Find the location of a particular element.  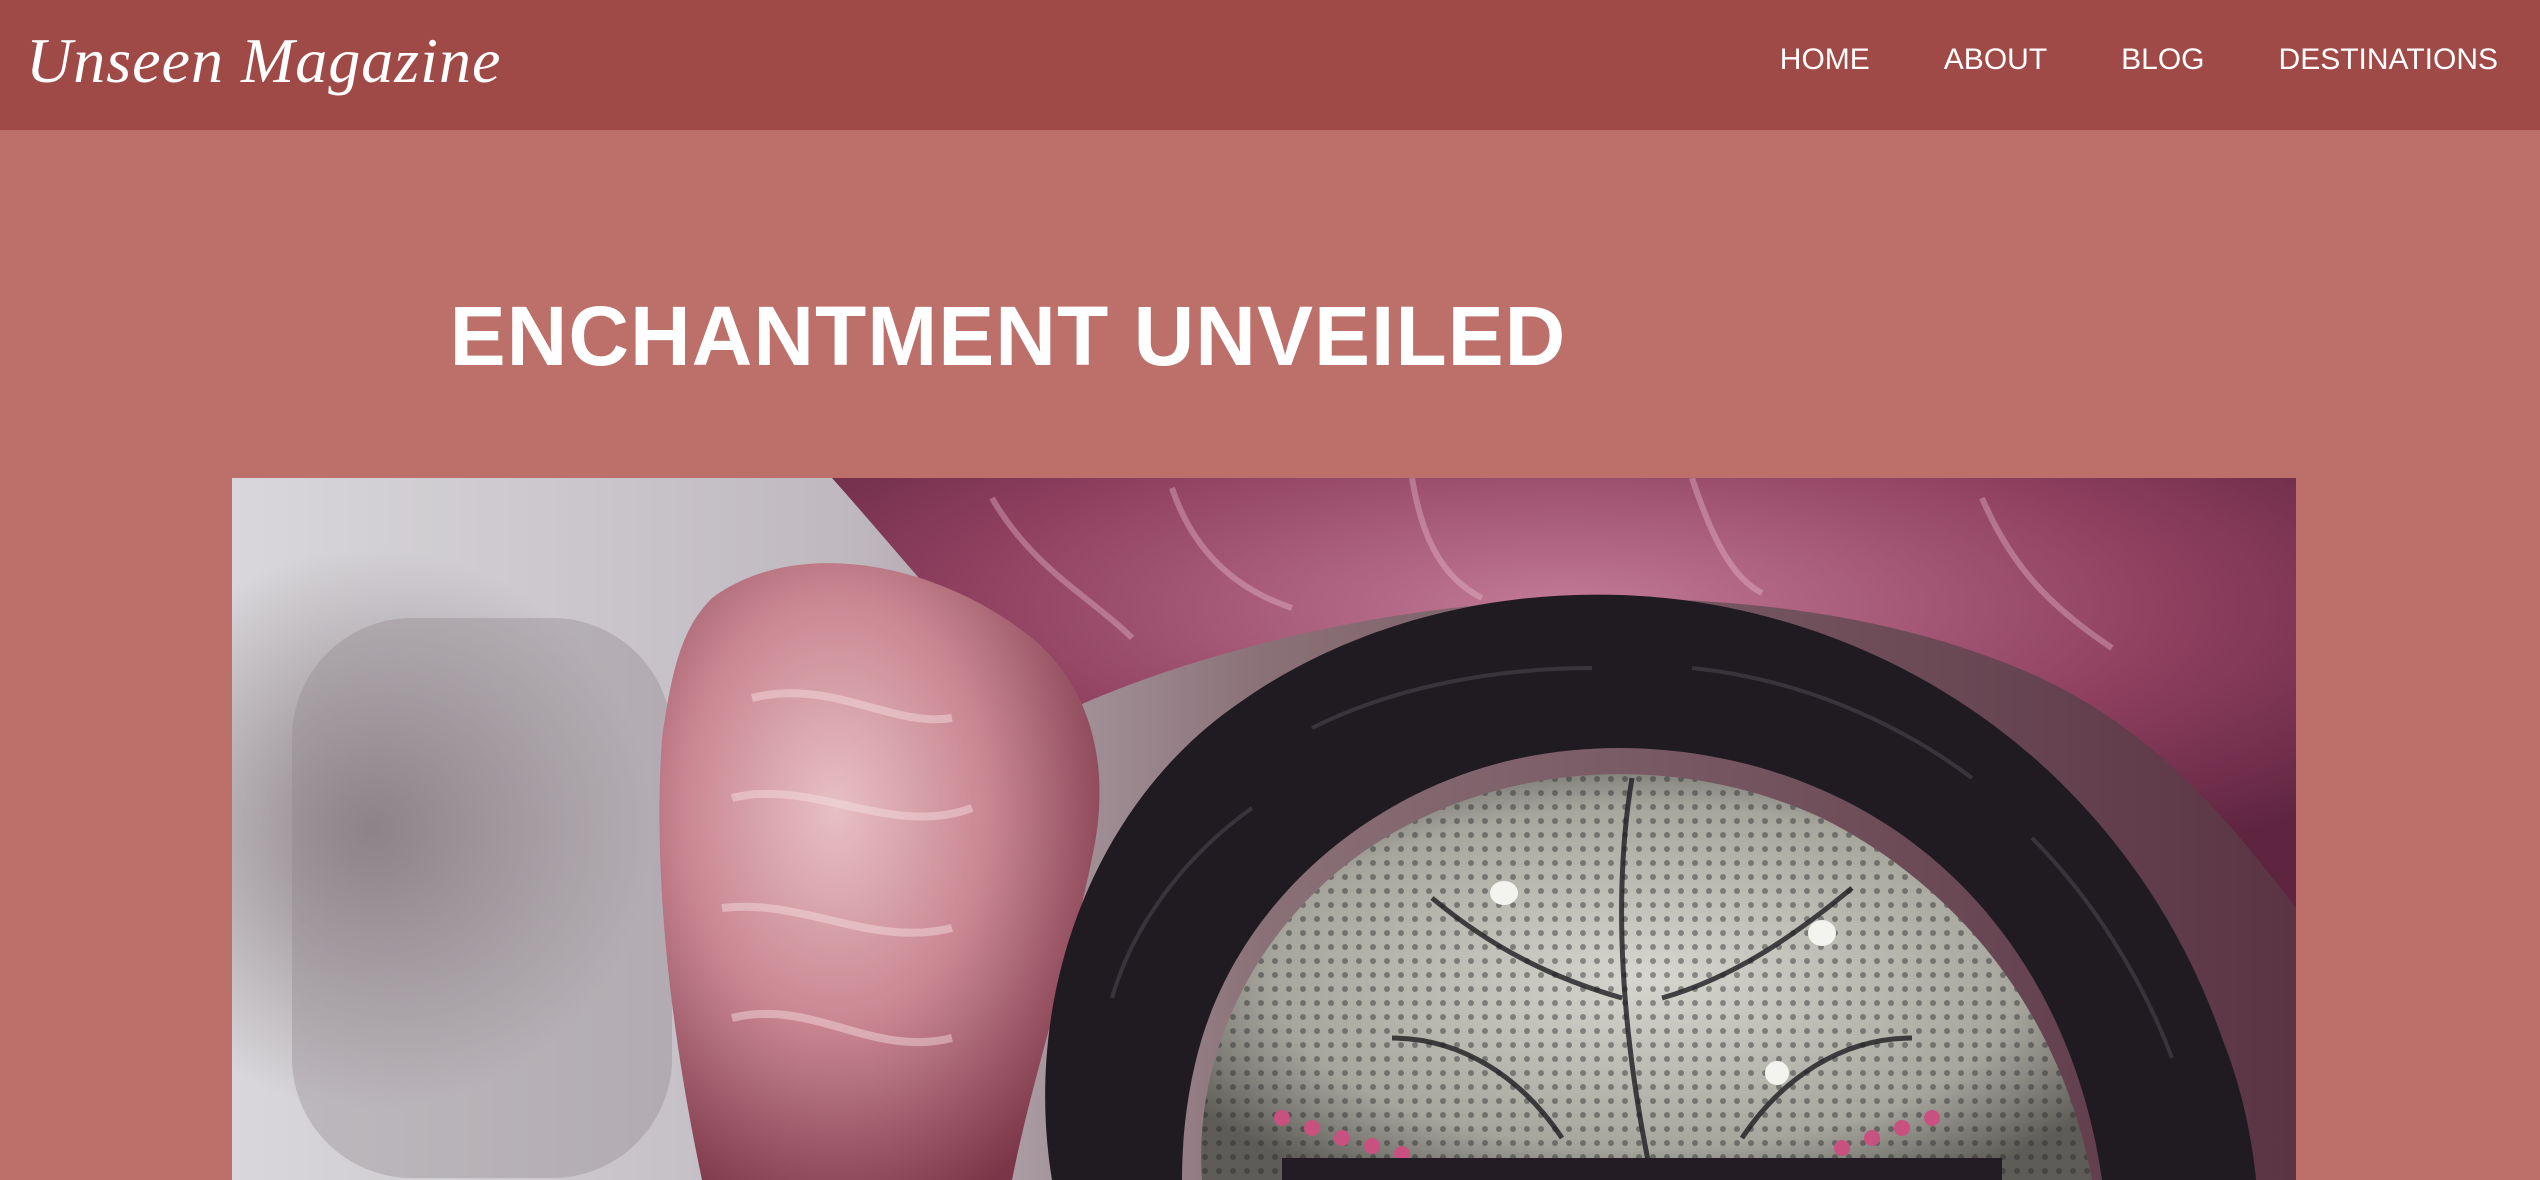

nav-blog-link: BLOG is located at coordinates (2162, 60).